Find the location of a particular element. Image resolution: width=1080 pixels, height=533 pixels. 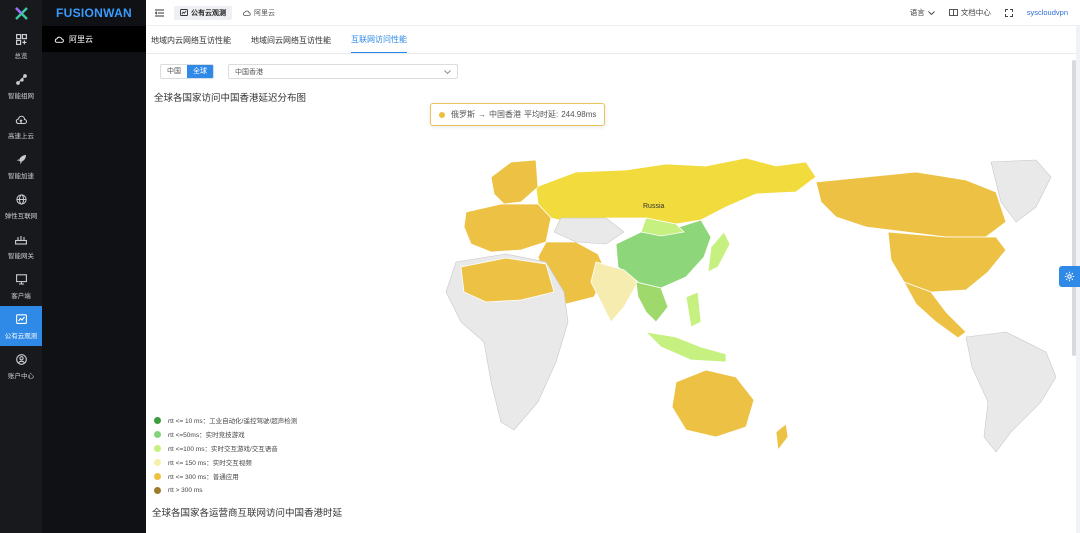

rail-item-network: 智能组网 is located at coordinates (21, 86).